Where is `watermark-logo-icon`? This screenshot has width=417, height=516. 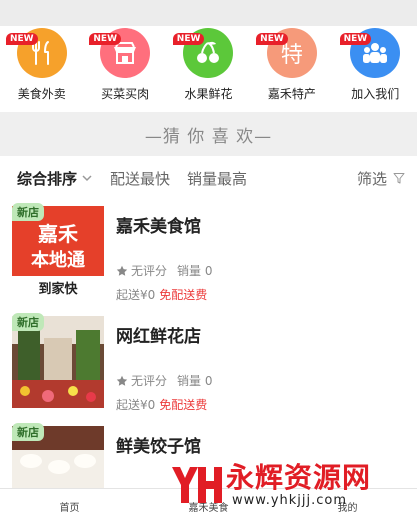
watermark-logo-icon is located at coordinates (197, 485).